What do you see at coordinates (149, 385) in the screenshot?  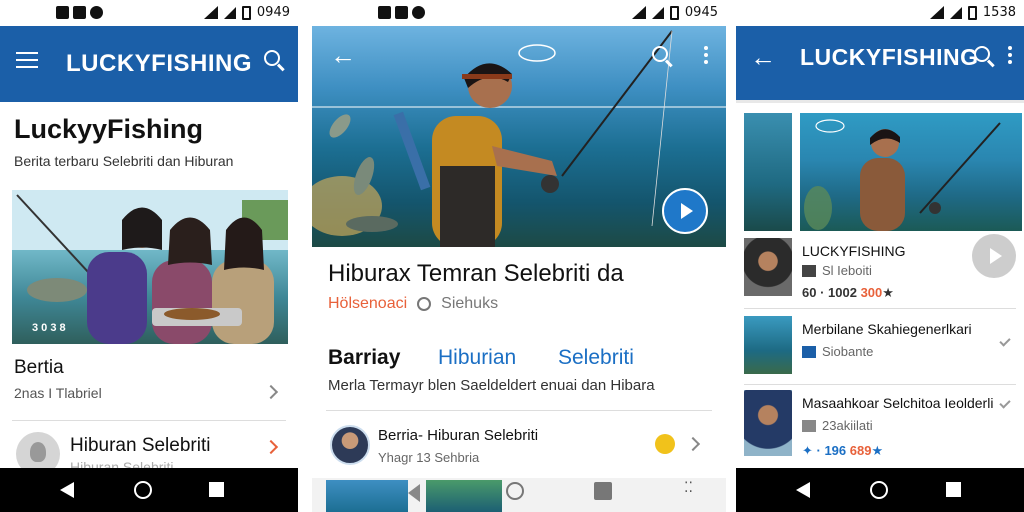 I see `list-item: Bertia 2nas I Tlabriel` at bounding box center [149, 385].